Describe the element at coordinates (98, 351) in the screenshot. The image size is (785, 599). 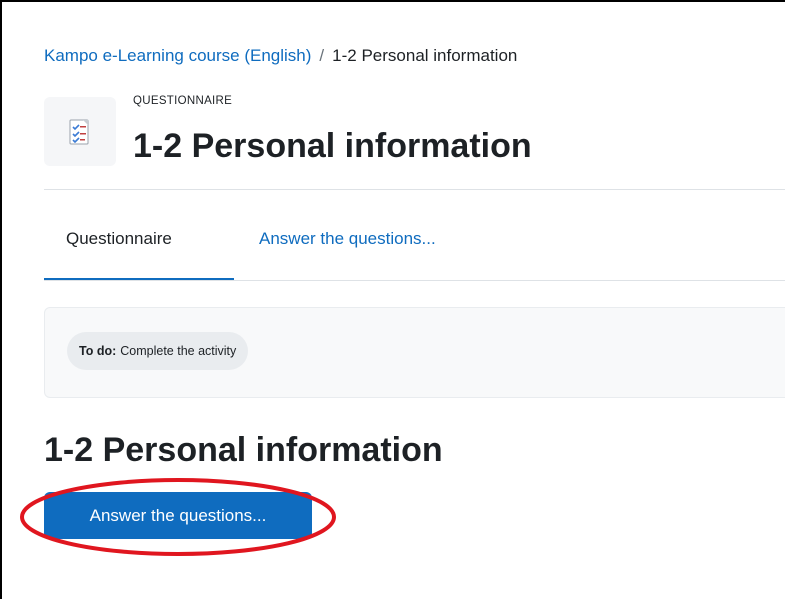
I see `todo-label: To do:` at that location.